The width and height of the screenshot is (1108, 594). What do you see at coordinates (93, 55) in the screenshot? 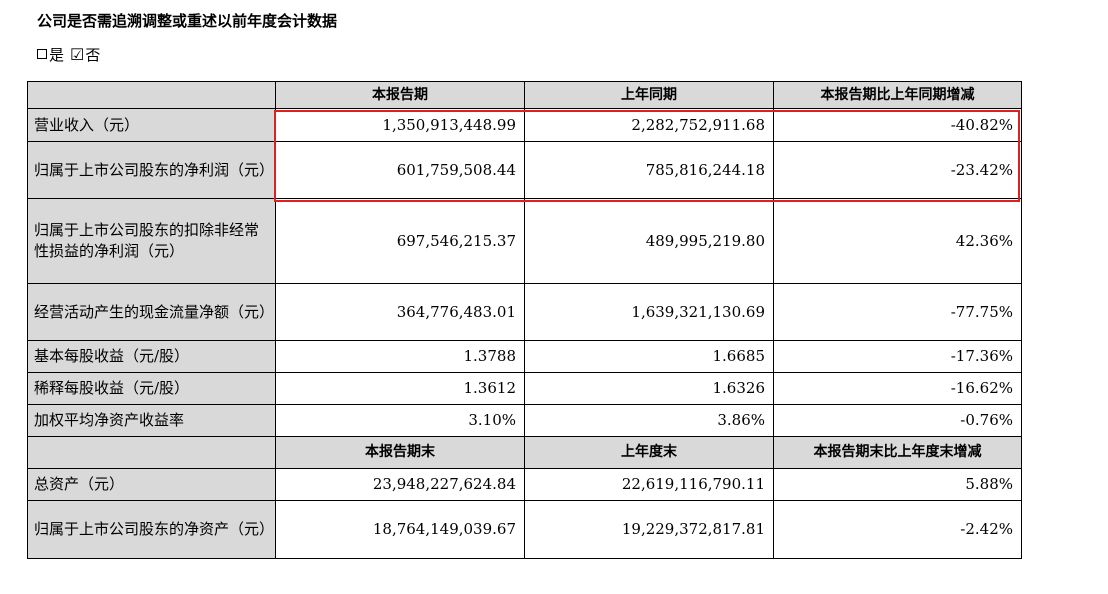
I see `no-label: 否` at bounding box center [93, 55].